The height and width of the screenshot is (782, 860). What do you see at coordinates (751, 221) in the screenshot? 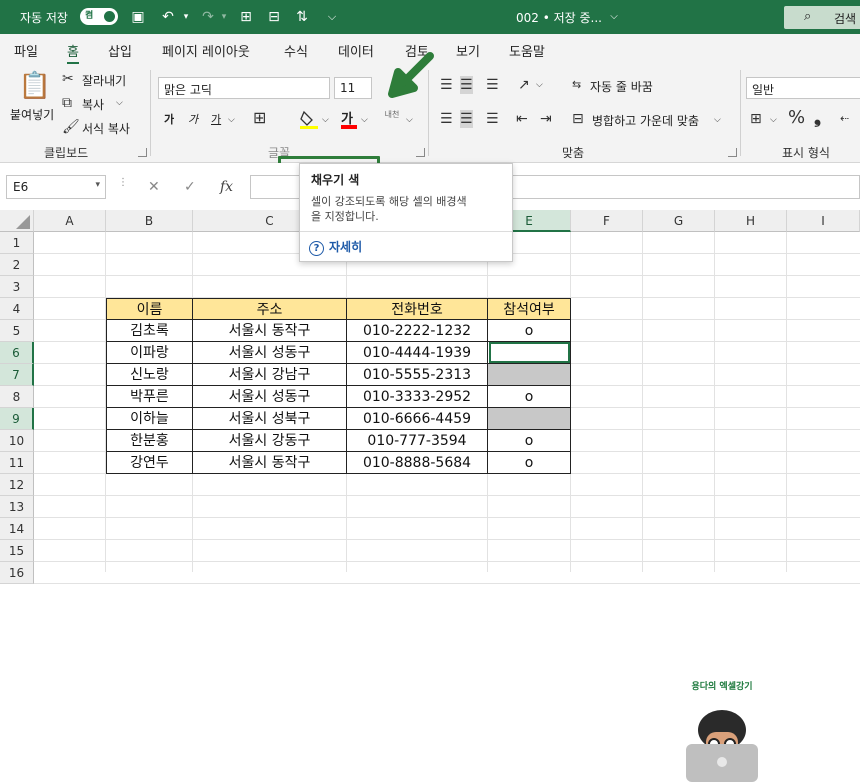
I see `column-header: H` at bounding box center [751, 221].